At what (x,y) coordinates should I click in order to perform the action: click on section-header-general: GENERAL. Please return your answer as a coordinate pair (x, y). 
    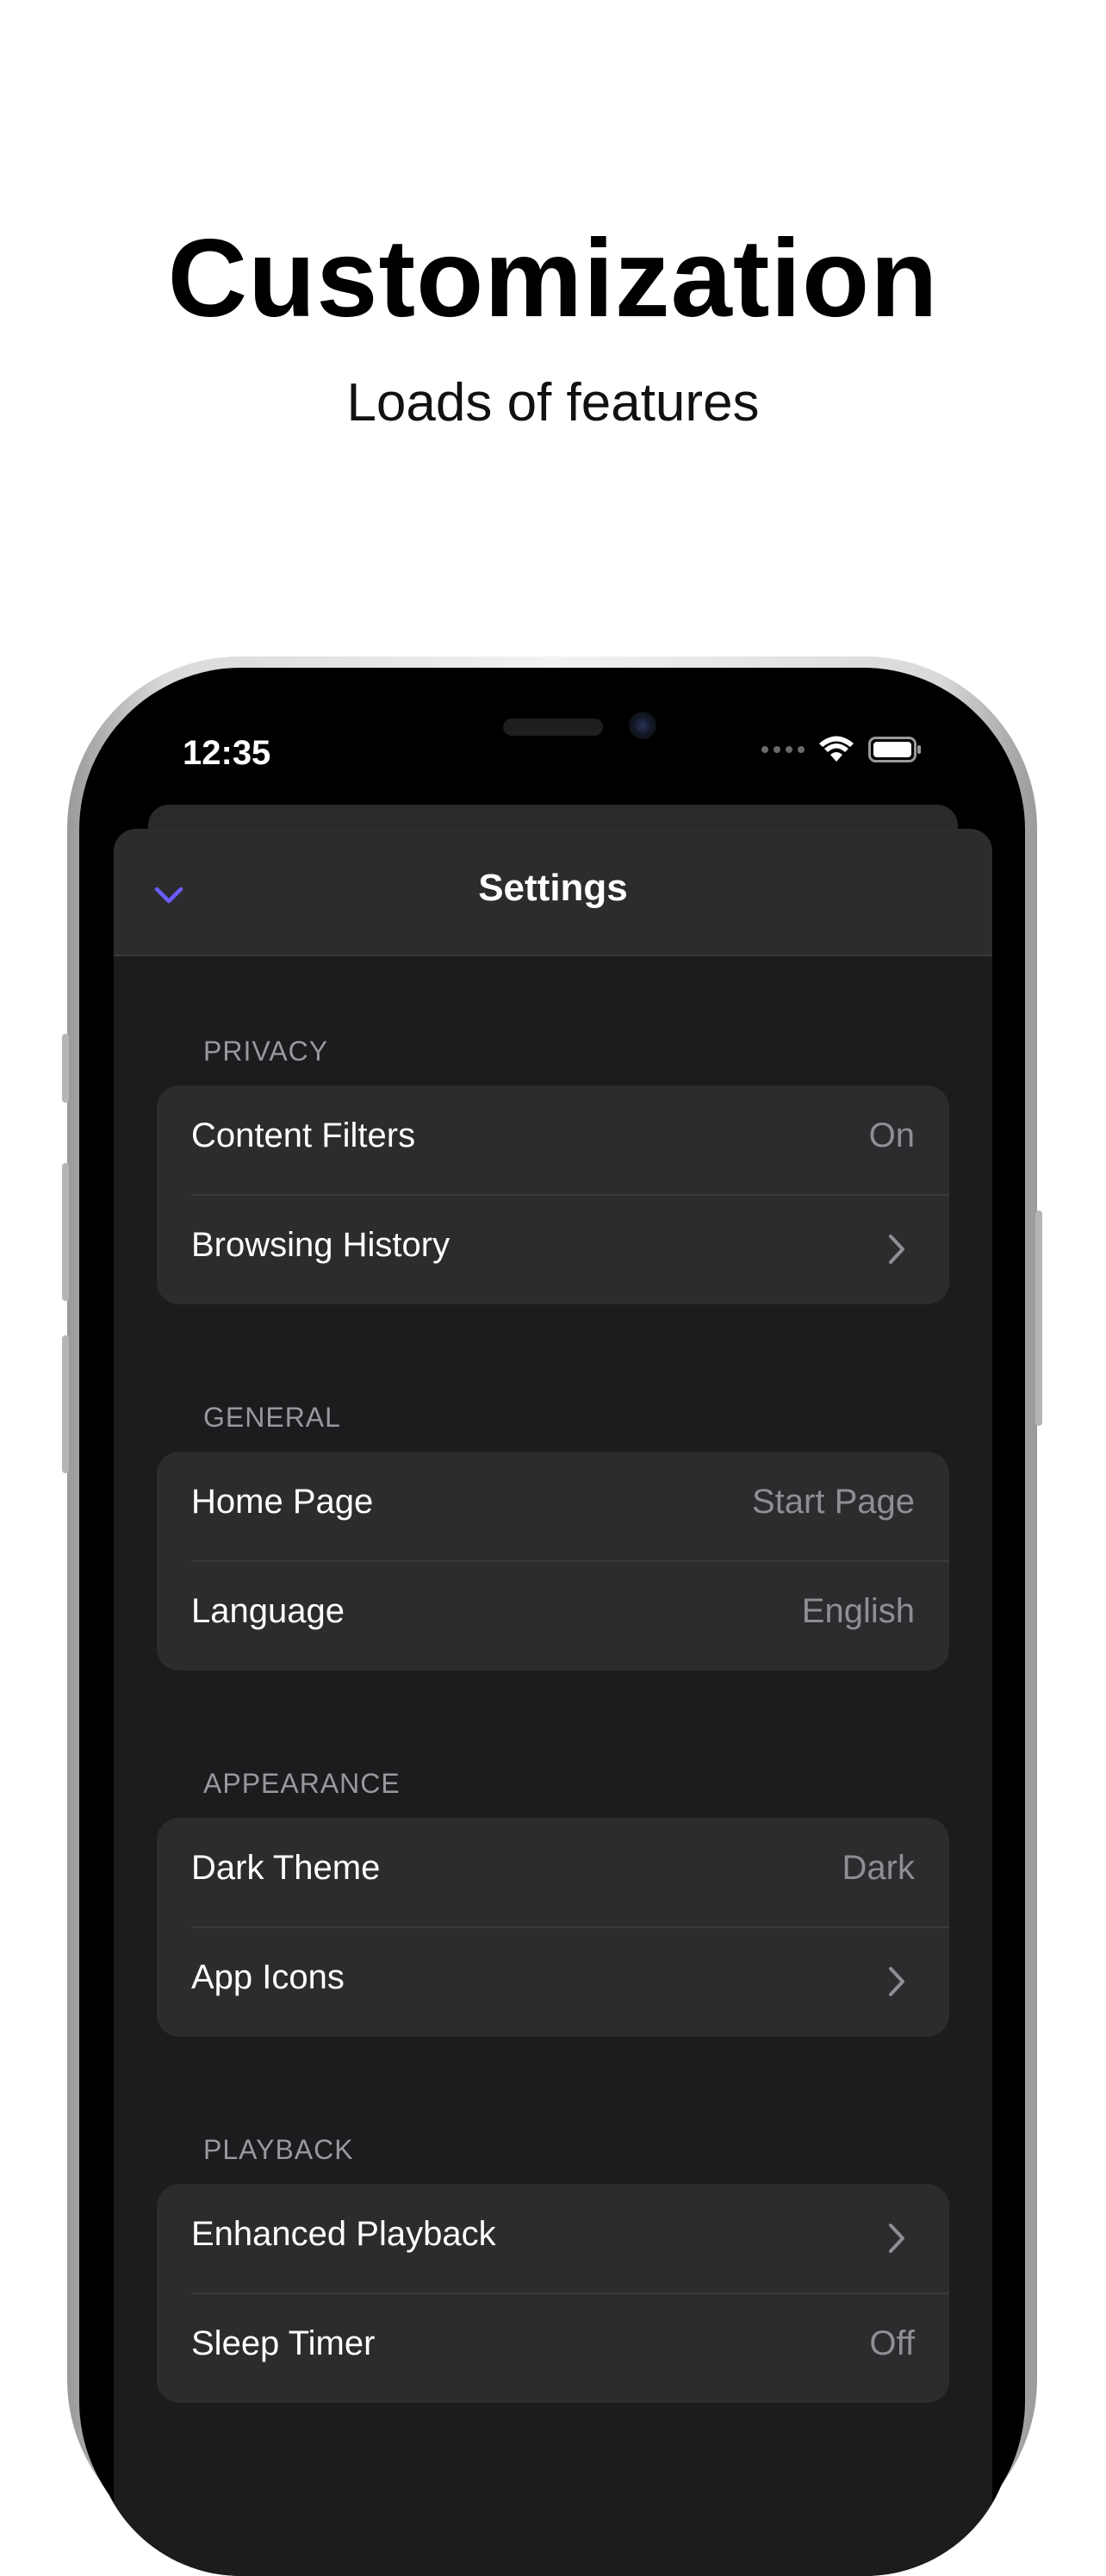
    Looking at the image, I should click on (272, 1418).